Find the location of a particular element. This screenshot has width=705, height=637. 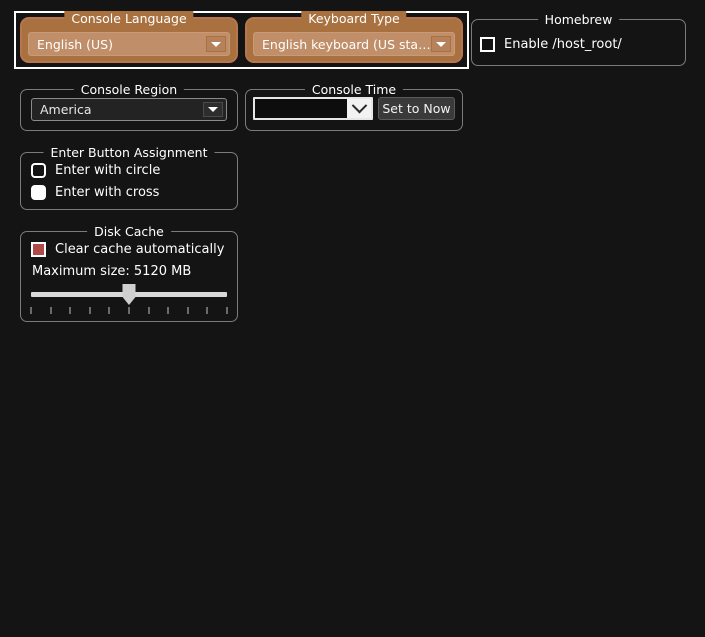

disk-cache-size-slider is located at coordinates (129, 300).